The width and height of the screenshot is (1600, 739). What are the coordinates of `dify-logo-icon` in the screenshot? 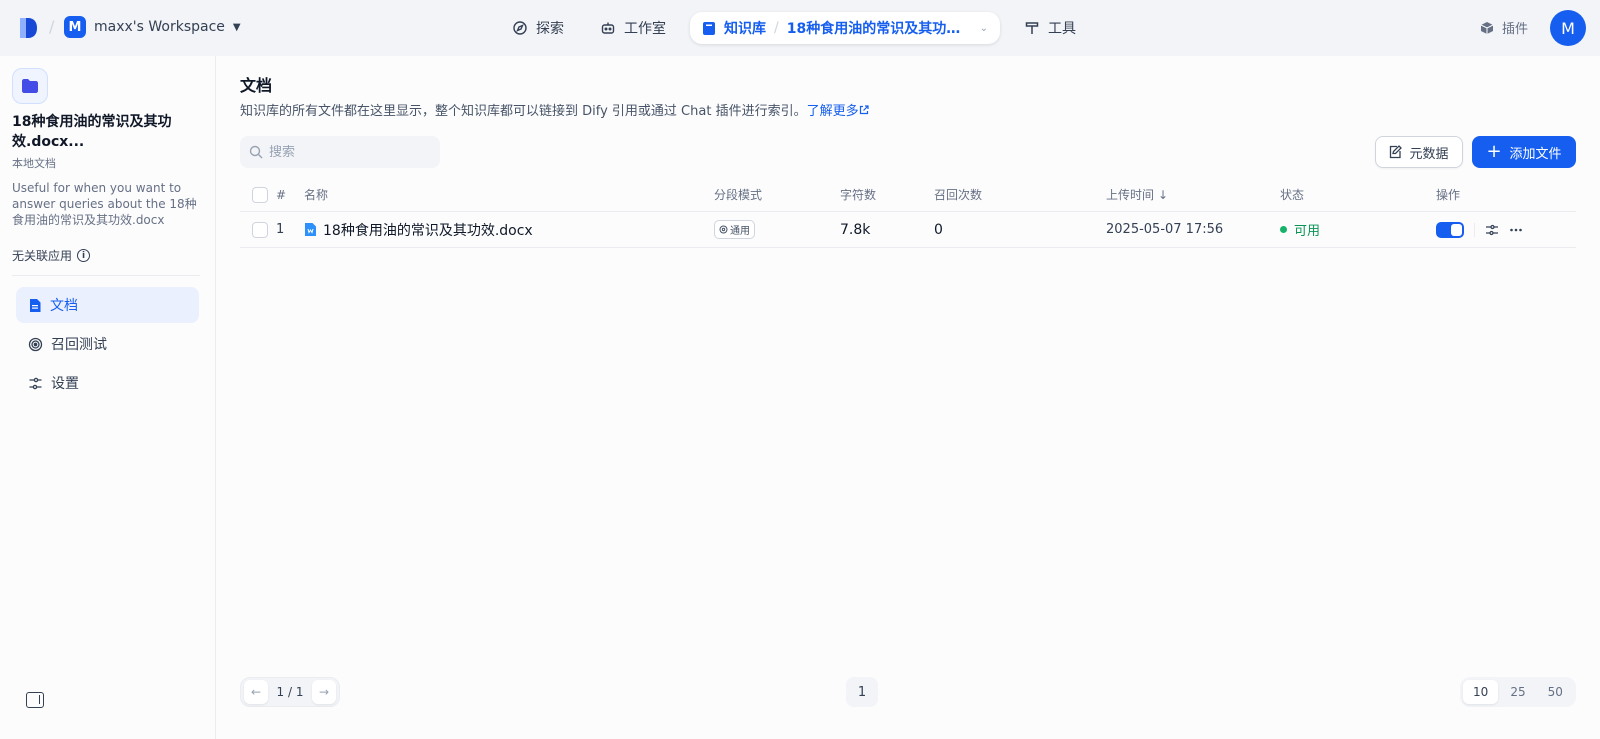 It's located at (28, 28).